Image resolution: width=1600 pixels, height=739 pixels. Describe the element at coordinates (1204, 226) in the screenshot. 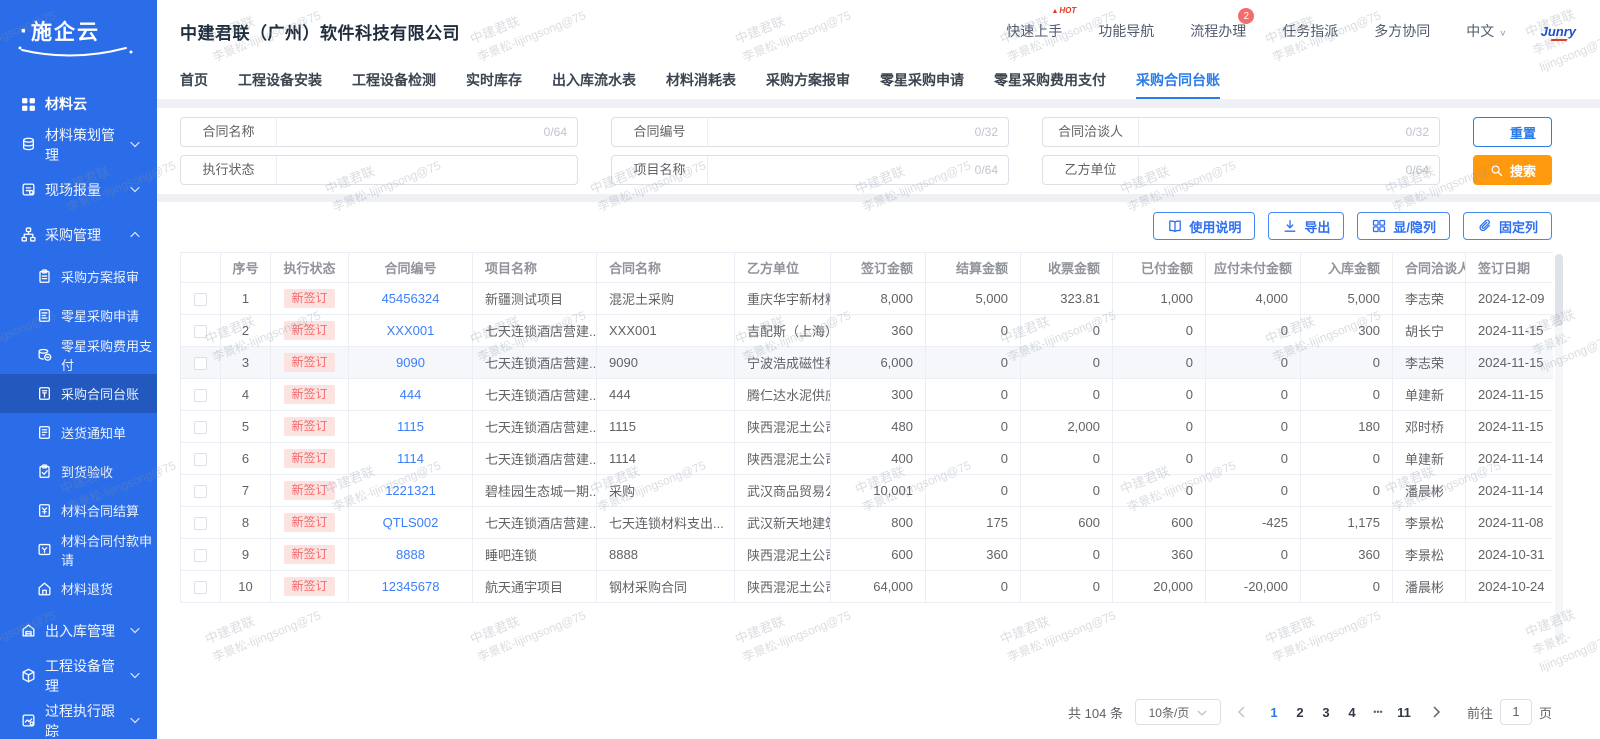

I see `toolbar-button-使用说明: 使用说明` at that location.